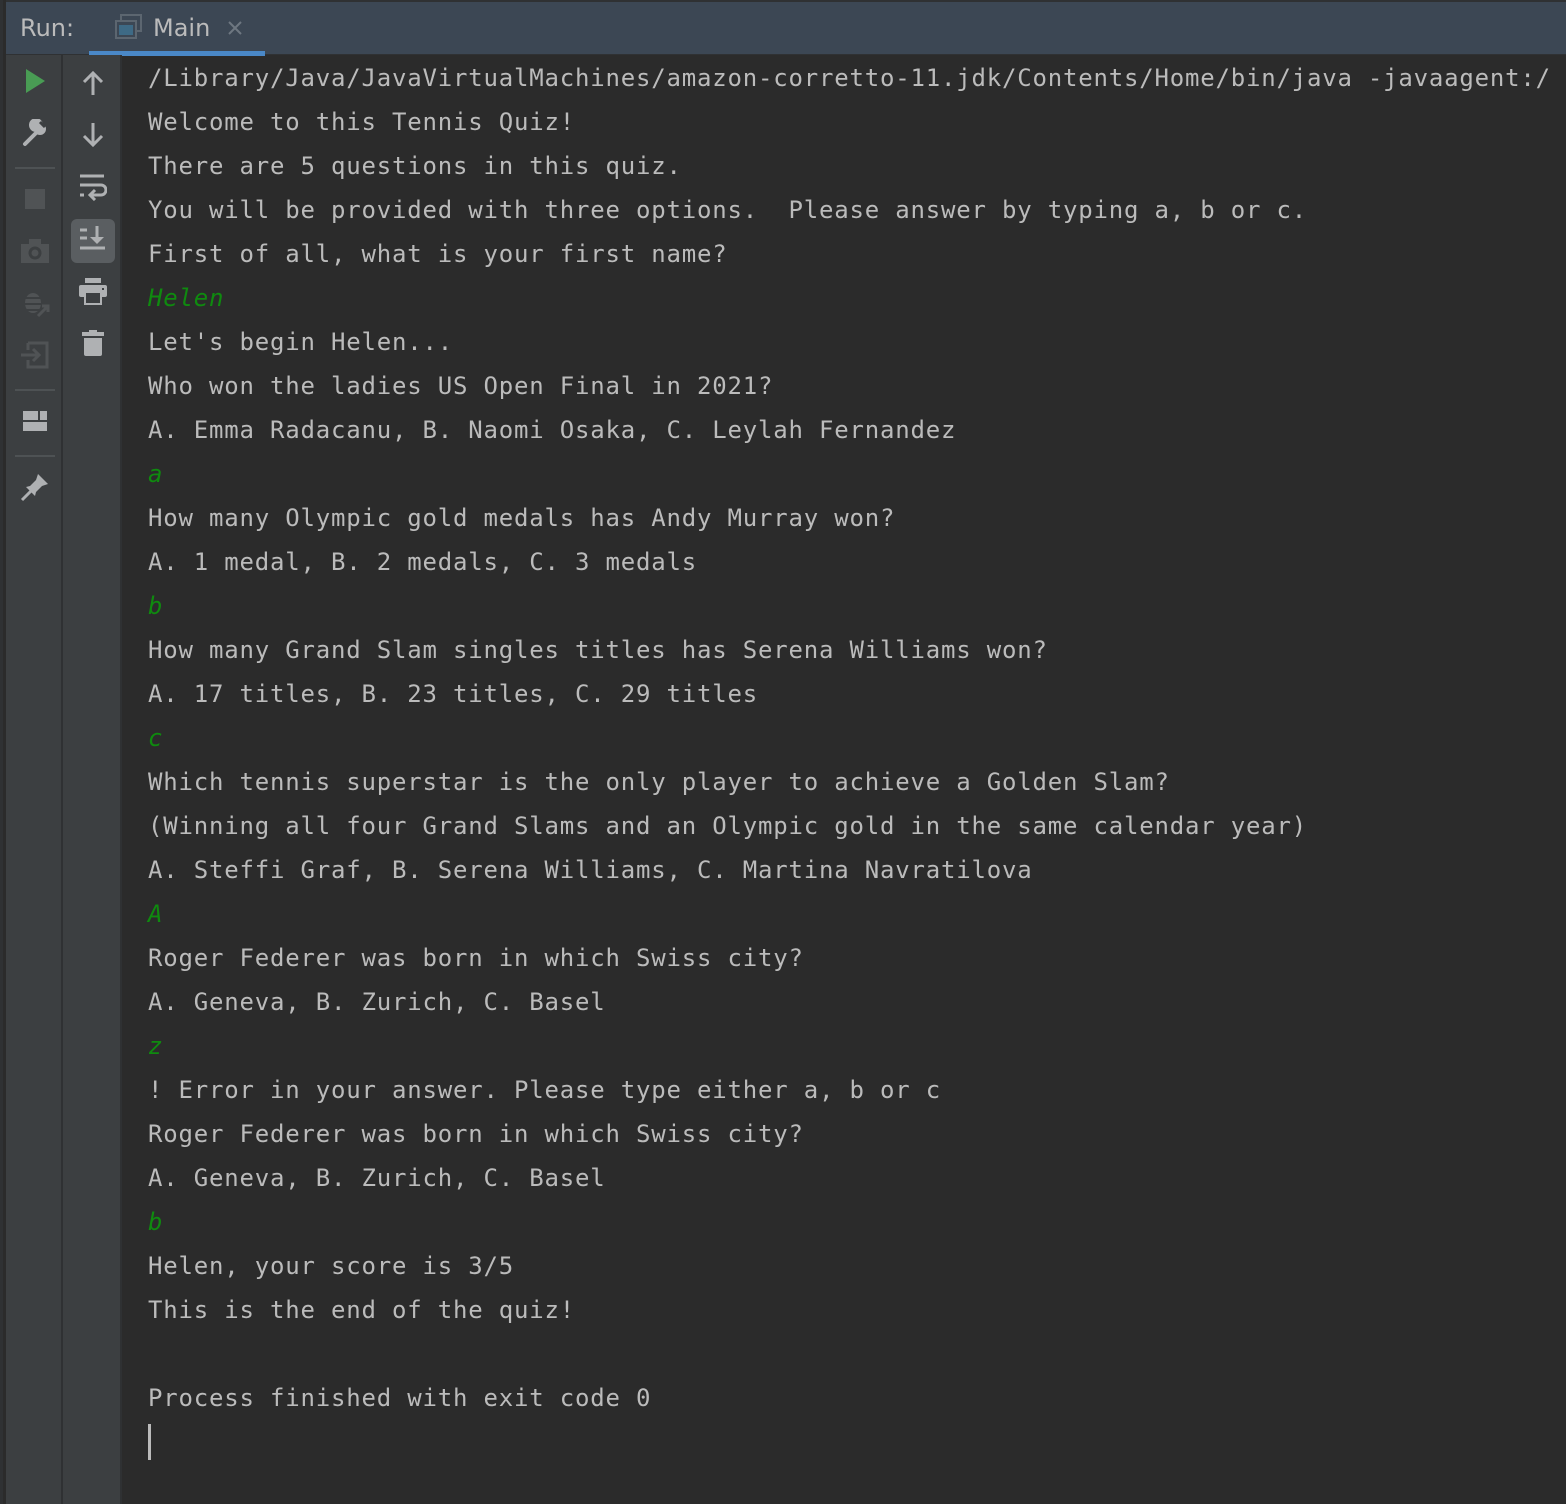  What do you see at coordinates (415, 166) in the screenshot?
I see `console-output-line: There are 5 questions in this quiz.` at bounding box center [415, 166].